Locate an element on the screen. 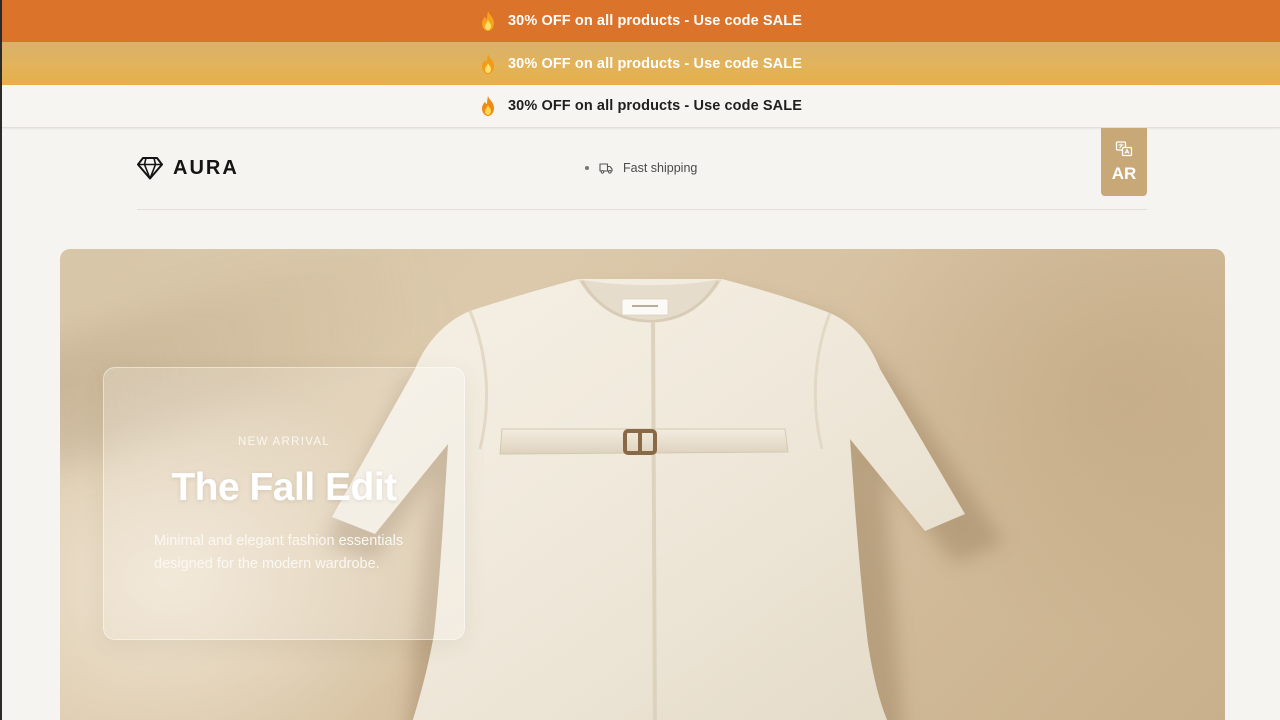 The width and height of the screenshot is (1280, 720). brand-logo: AURA is located at coordinates (188, 168).